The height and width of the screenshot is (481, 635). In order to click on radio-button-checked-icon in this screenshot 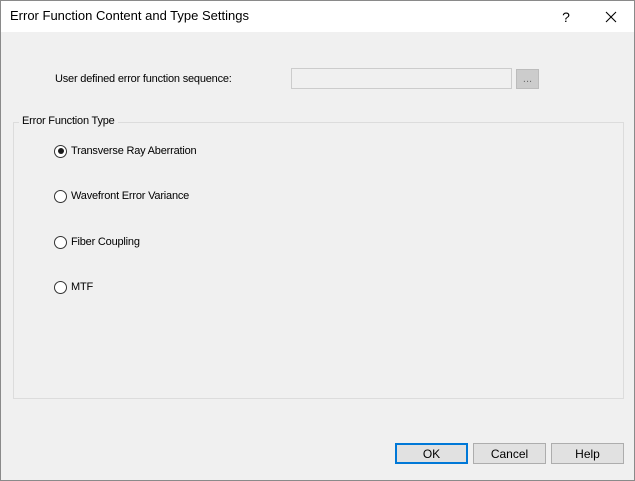, I will do `click(60, 151)`.